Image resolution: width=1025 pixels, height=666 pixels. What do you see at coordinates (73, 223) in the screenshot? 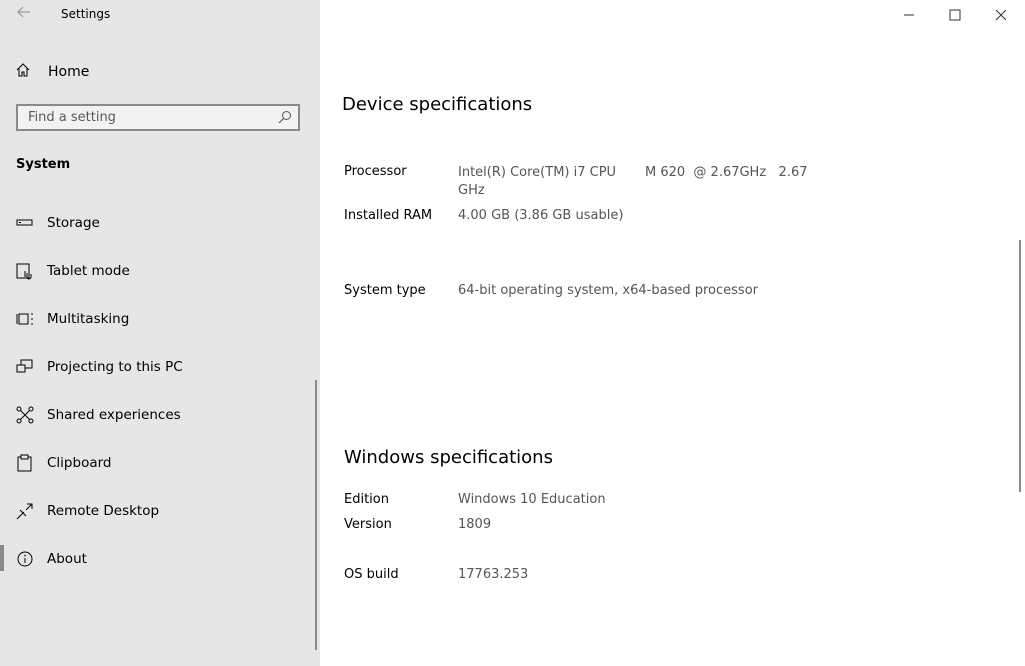
I see `sidebar-item-label: Storage` at bounding box center [73, 223].